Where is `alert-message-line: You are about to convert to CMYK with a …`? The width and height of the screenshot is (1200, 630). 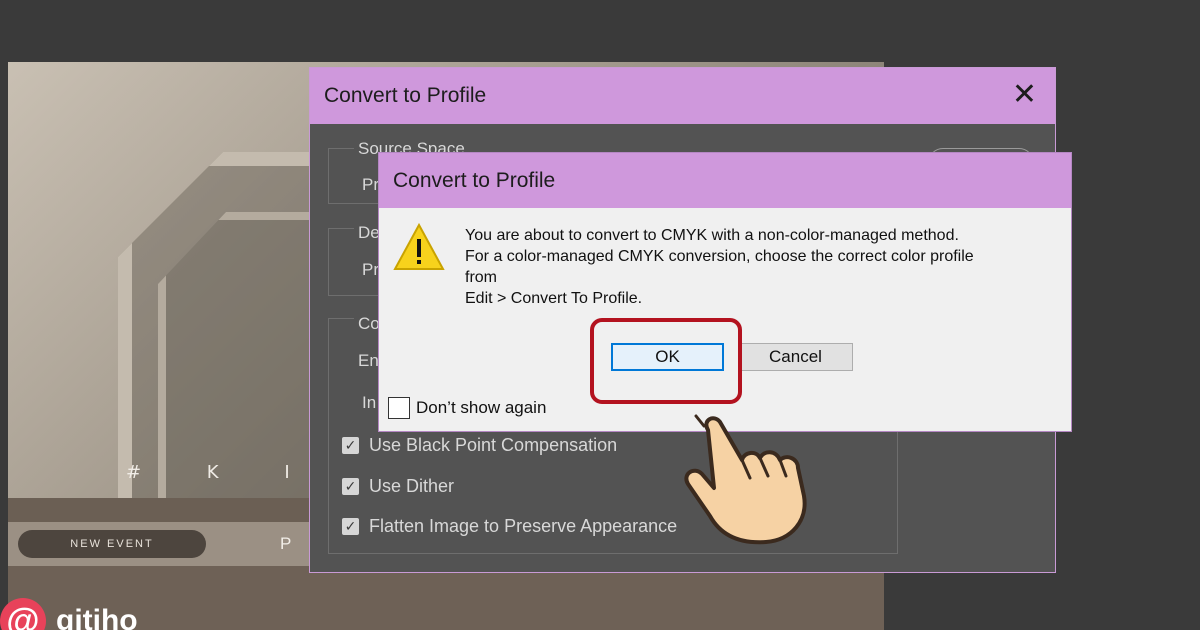 alert-message-line: You are about to convert to CMYK with a … is located at coordinates (712, 235).